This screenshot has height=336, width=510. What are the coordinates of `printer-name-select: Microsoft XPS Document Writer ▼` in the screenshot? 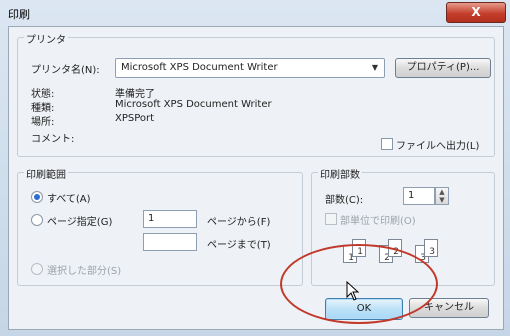 It's located at (250, 68).